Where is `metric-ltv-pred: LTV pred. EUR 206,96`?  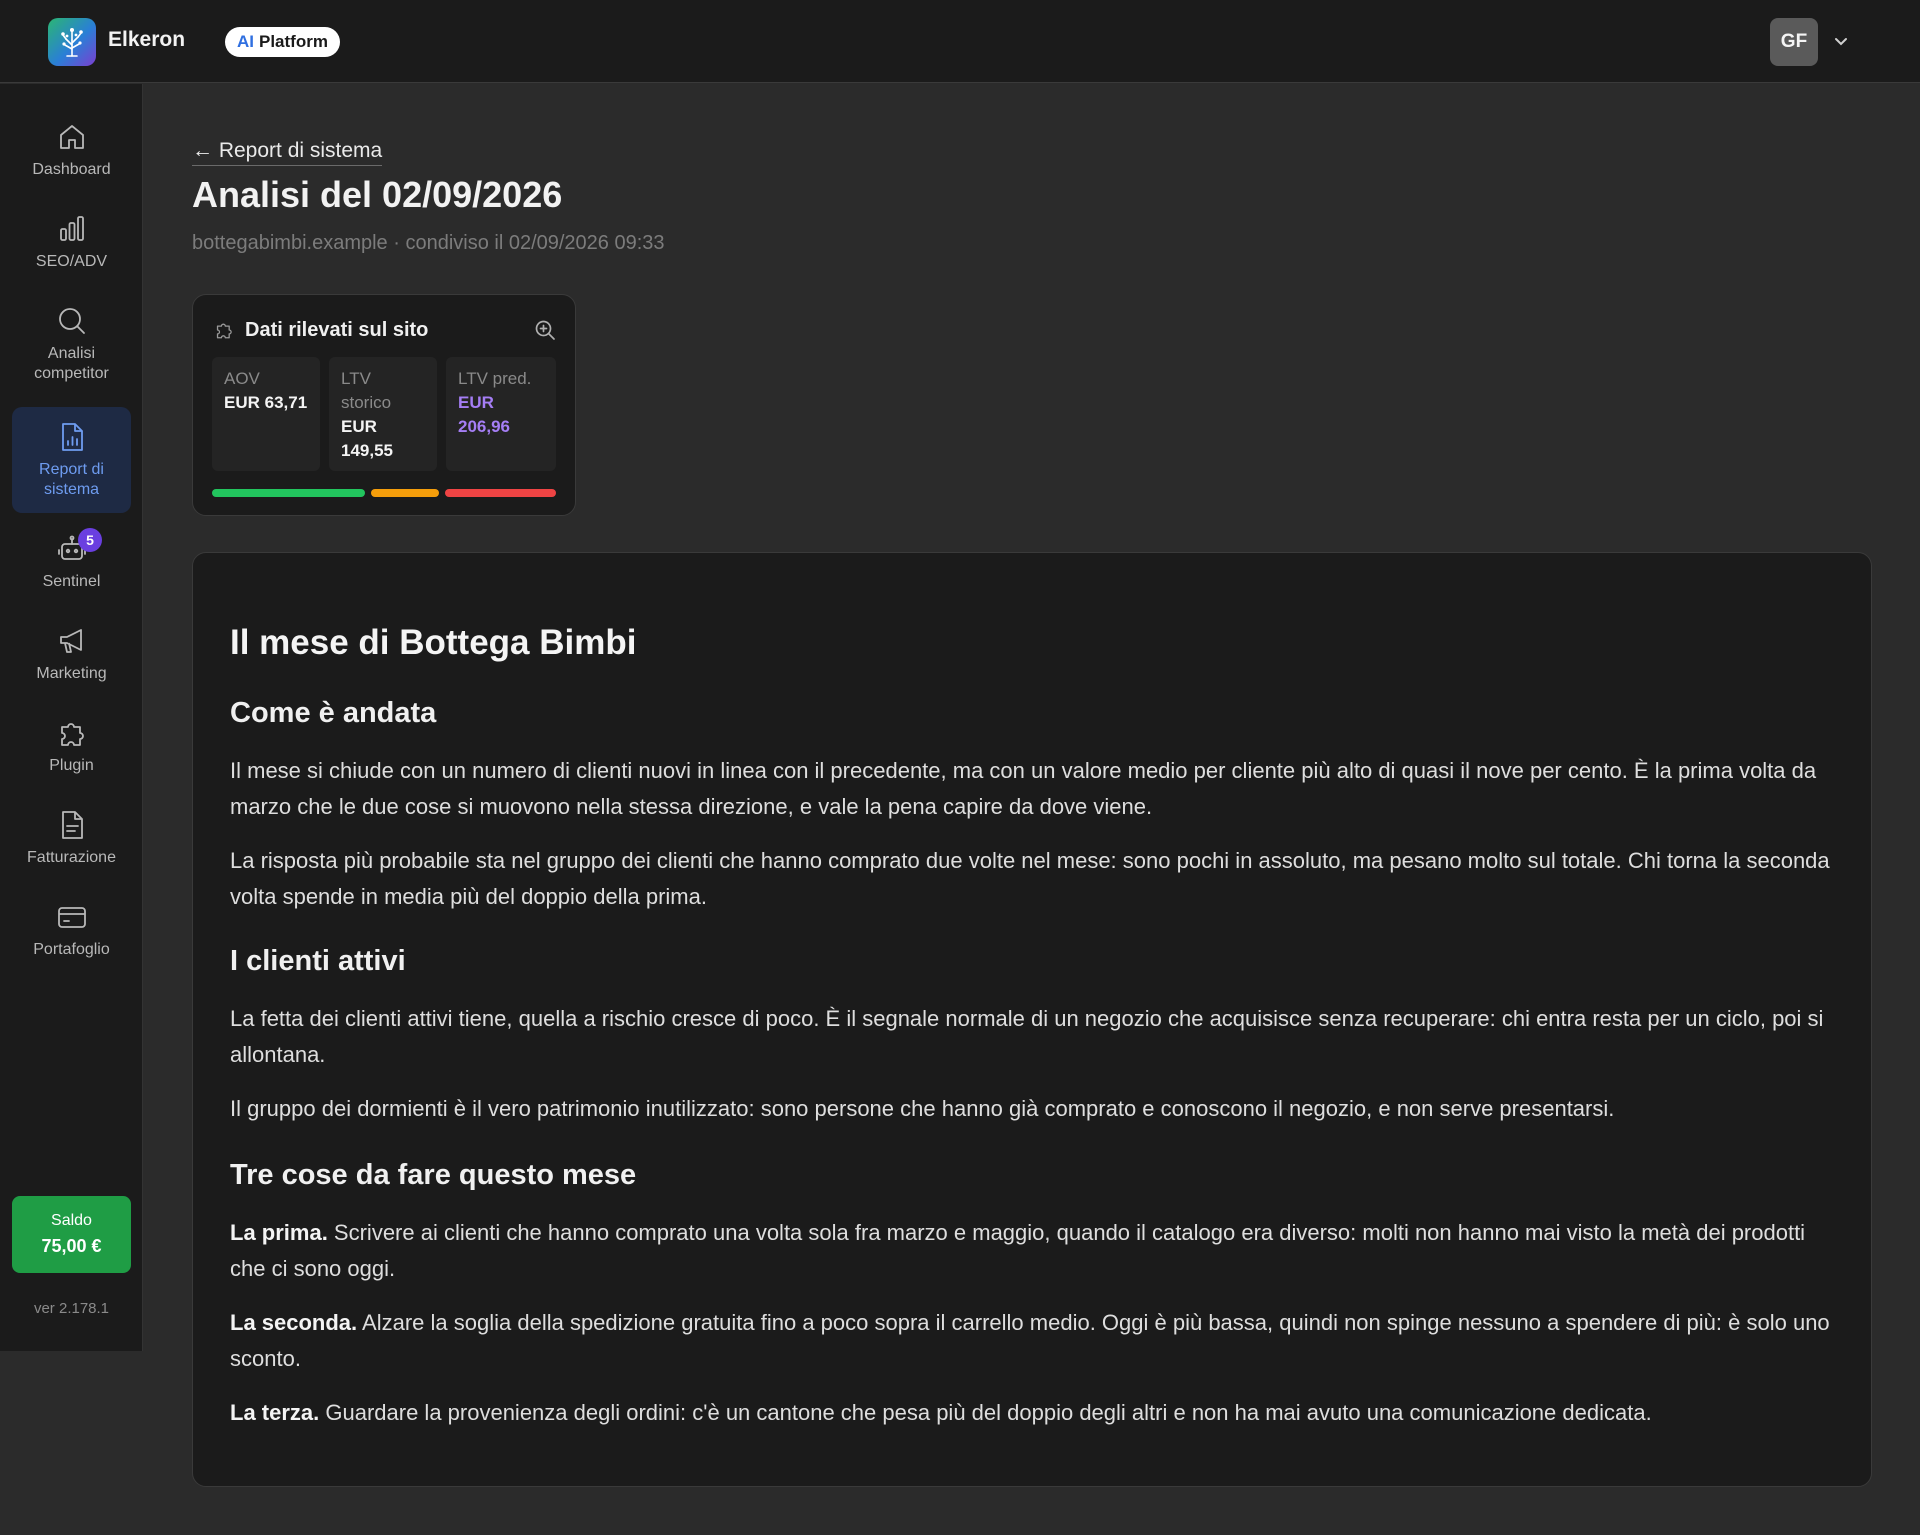 metric-ltv-pred: LTV pred. EUR 206,96 is located at coordinates (501, 414).